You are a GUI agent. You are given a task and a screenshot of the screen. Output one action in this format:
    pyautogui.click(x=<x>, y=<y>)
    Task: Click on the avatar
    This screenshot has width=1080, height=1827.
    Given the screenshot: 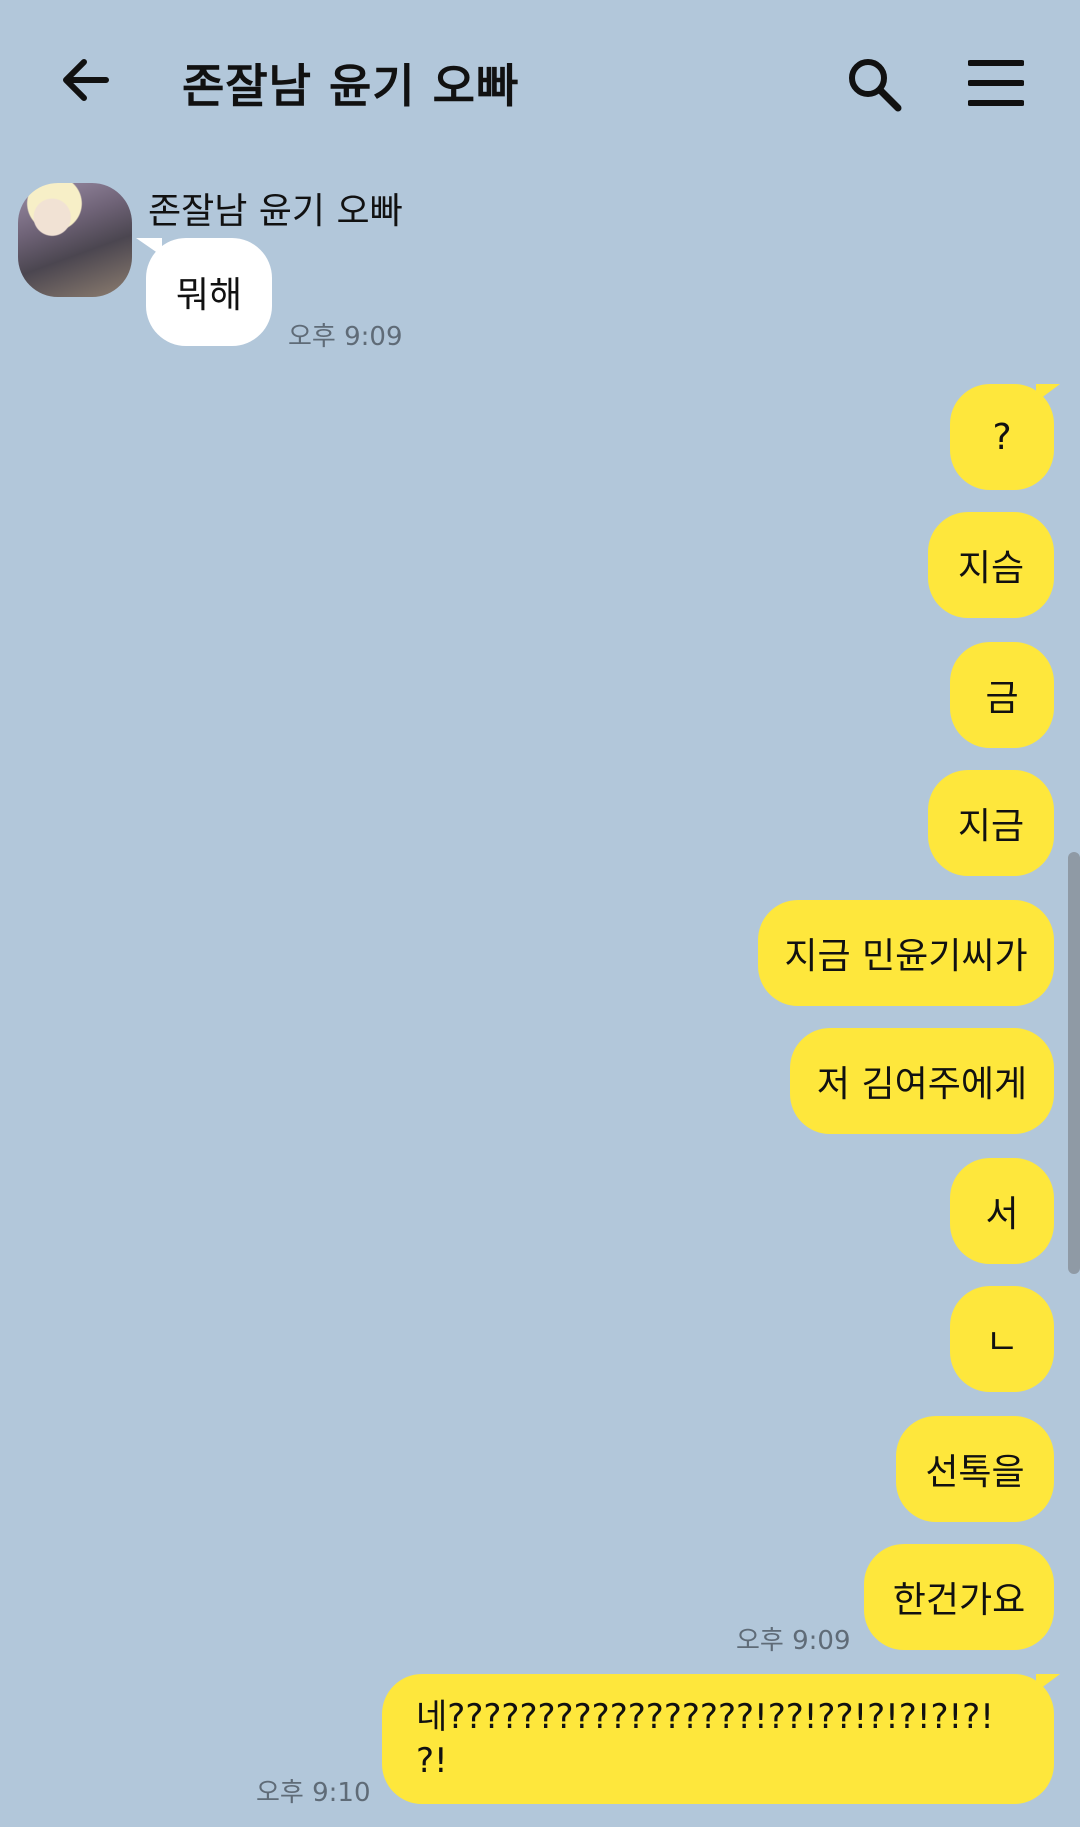 What is the action you would take?
    pyautogui.click(x=75, y=240)
    